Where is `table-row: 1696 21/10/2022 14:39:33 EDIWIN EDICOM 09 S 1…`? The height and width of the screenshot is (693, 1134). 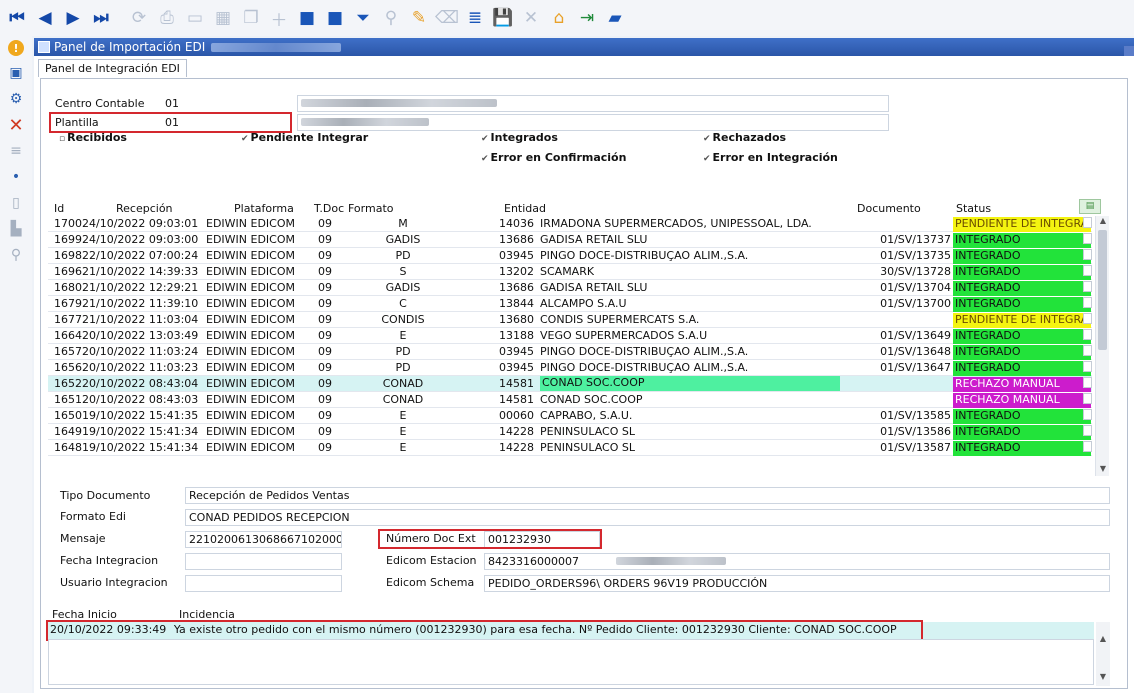 table-row: 1696 21/10/2022 14:39:33 EDIWIN EDICOM 09 S 1… is located at coordinates (570, 272).